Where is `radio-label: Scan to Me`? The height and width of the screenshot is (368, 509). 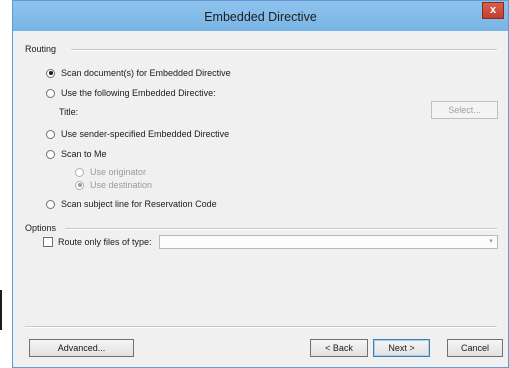
radio-label: Scan to Me is located at coordinates (84, 154).